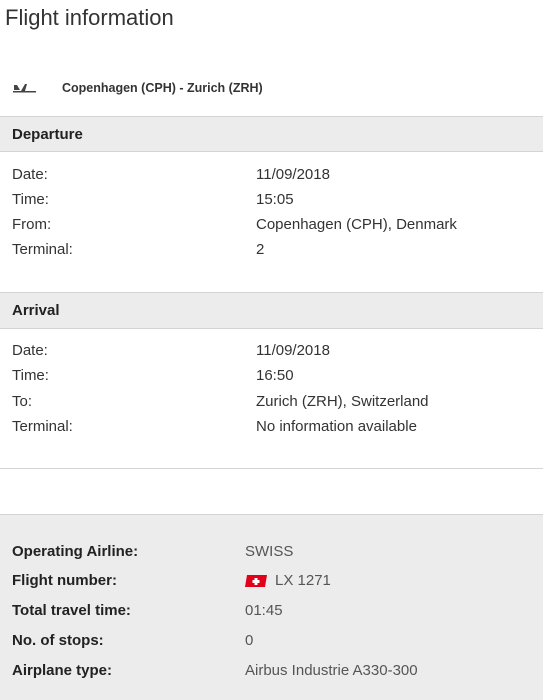 This screenshot has width=543, height=700. What do you see at coordinates (271, 134) in the screenshot?
I see `departure-header: Departure` at bounding box center [271, 134].